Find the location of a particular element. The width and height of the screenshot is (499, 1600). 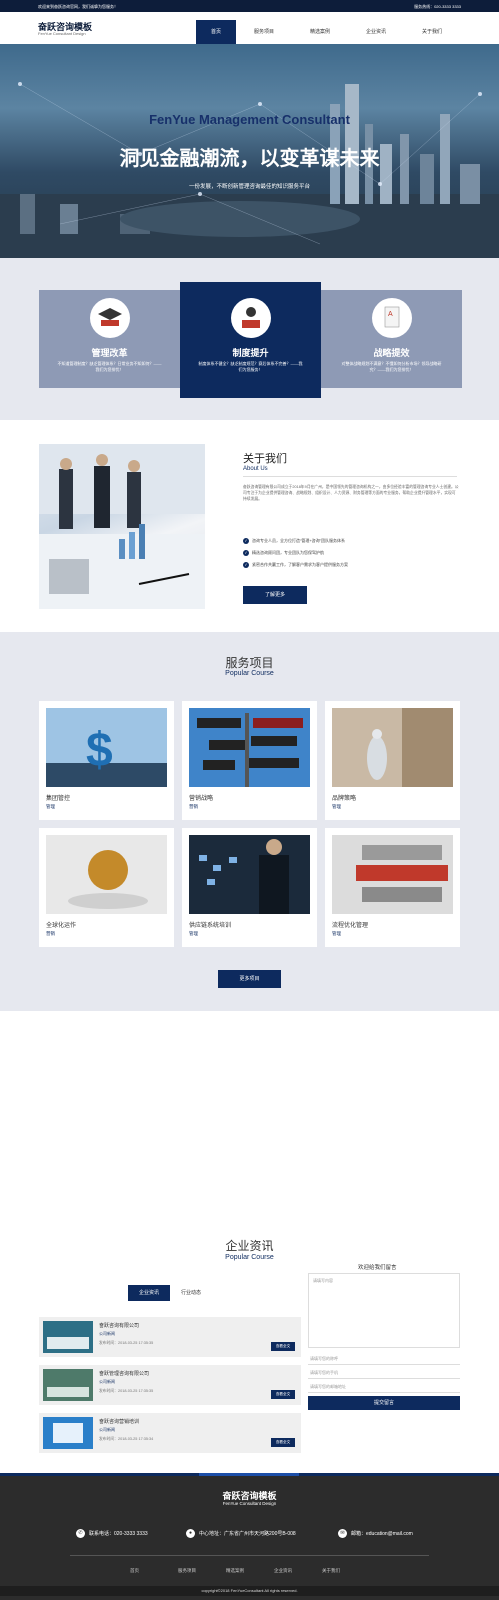

news-tabs: 企业资讯 行业动态 is located at coordinates (170, 1293).